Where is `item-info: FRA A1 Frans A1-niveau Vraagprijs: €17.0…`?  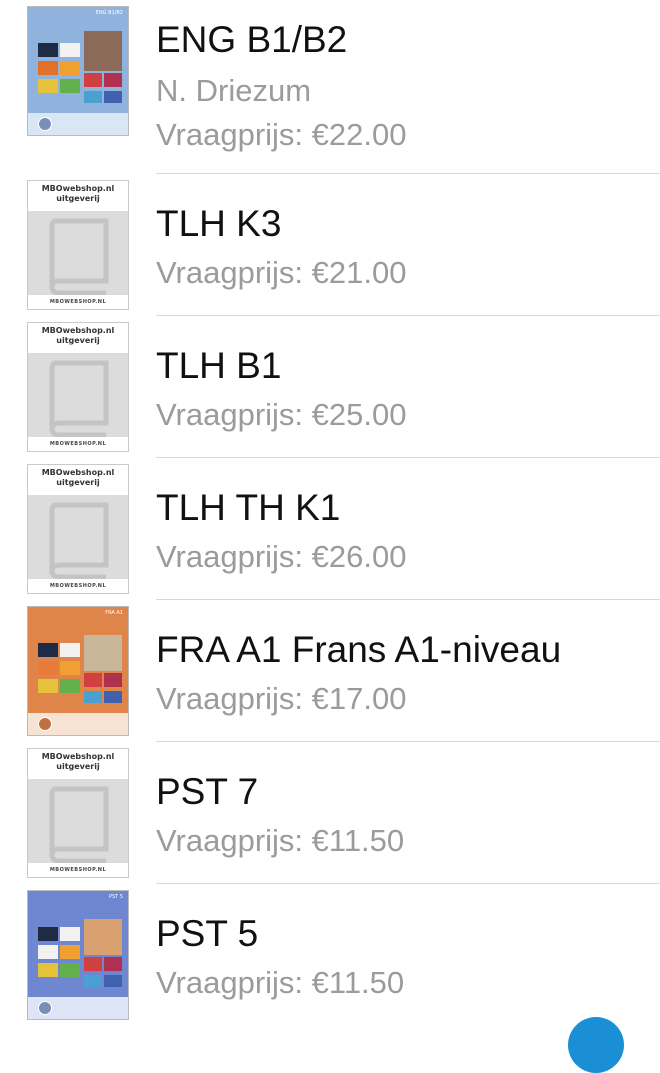 item-info: FRA A1 Frans A1-niveau Vraagprijs: €17.0… is located at coordinates (408, 671).